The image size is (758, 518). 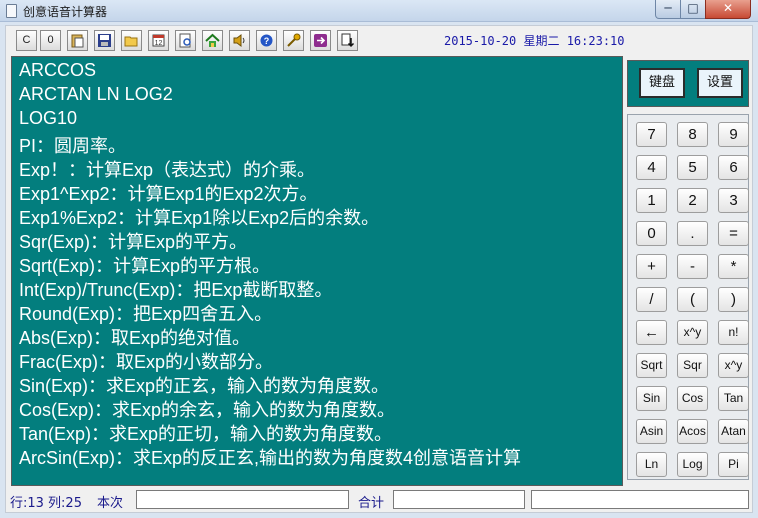 What do you see at coordinates (733, 233) in the screenshot?
I see `key-equals: =` at bounding box center [733, 233].